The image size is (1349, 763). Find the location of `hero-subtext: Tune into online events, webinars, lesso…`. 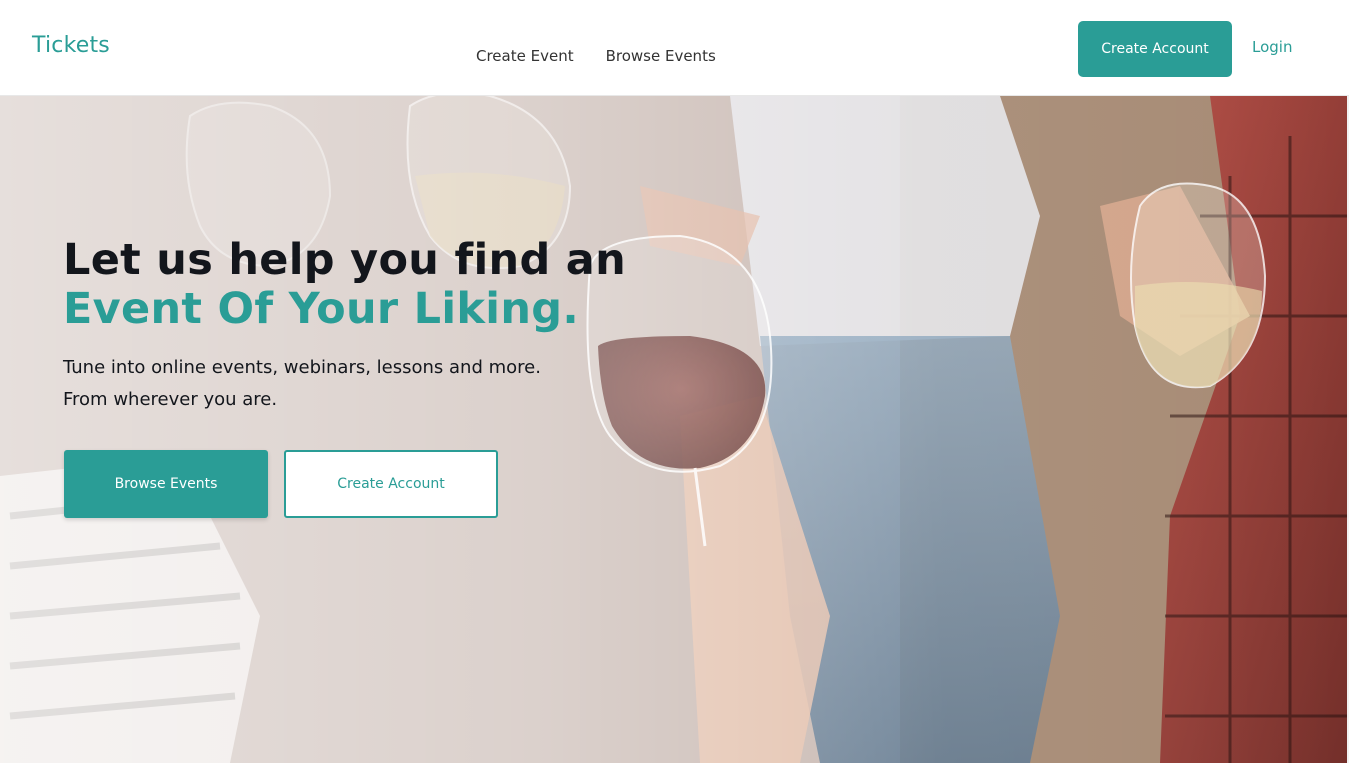

hero-subtext: Tune into online events, webinars, lesso… is located at coordinates (302, 384).